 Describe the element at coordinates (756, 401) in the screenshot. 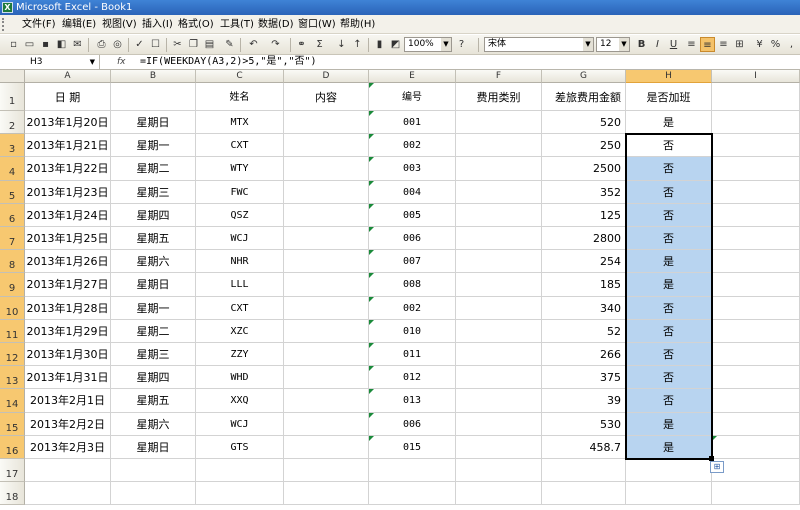

I see `cell-i14` at that location.